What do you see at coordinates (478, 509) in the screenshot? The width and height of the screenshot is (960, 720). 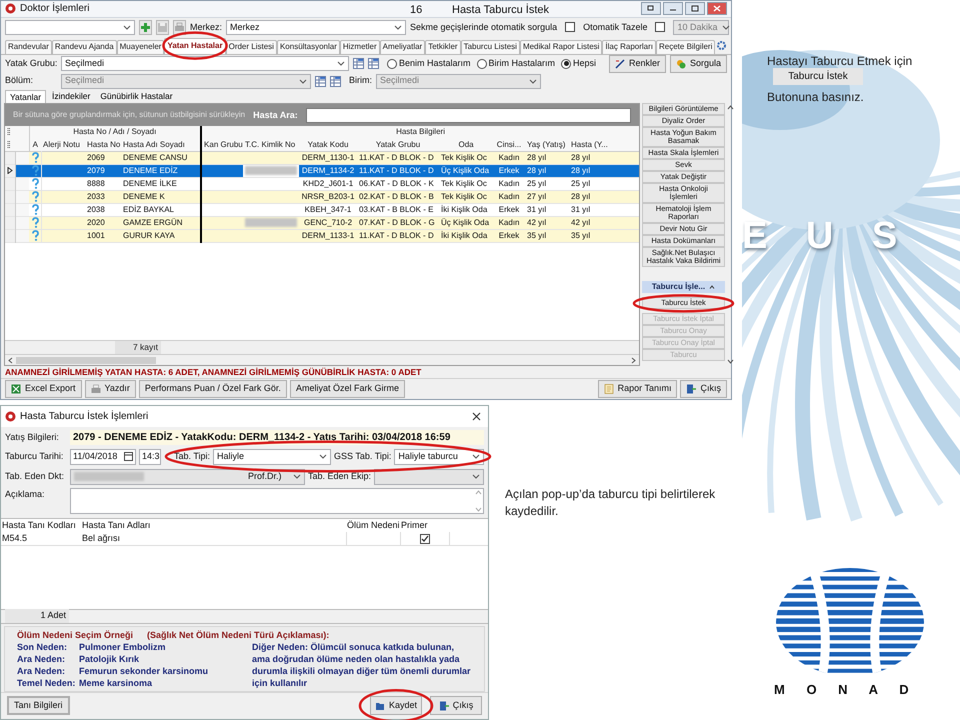 I see `scroll-down-icon` at bounding box center [478, 509].